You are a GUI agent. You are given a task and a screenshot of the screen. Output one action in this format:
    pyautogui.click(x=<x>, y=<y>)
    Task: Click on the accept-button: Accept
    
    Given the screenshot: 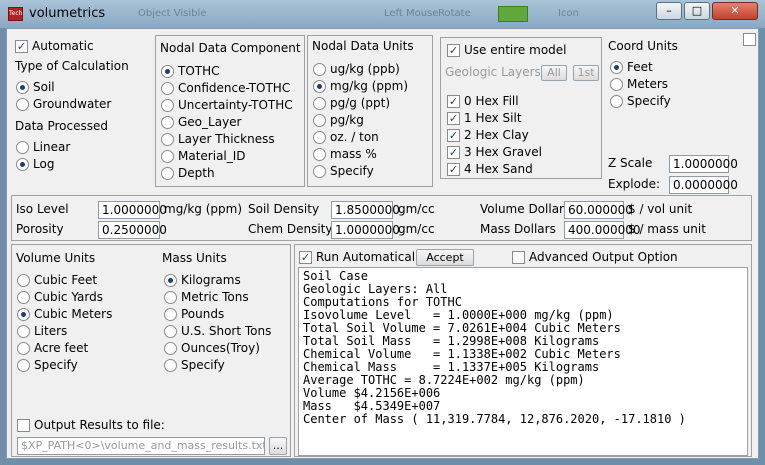 What is the action you would take?
    pyautogui.click(x=445, y=257)
    